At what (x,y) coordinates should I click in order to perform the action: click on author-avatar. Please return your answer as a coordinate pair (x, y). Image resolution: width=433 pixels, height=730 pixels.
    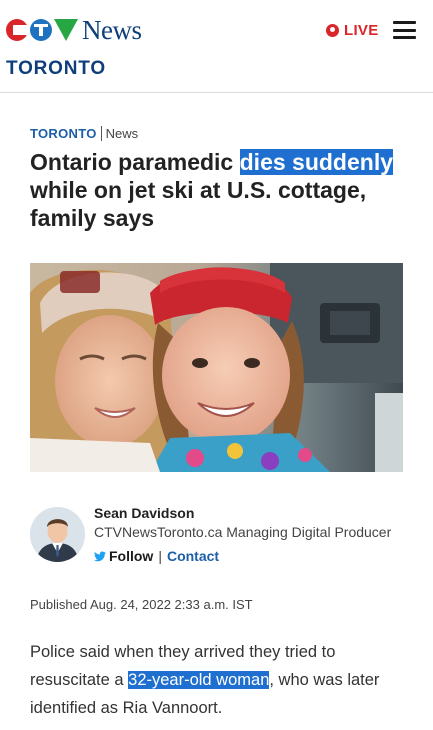
    Looking at the image, I should click on (57, 534).